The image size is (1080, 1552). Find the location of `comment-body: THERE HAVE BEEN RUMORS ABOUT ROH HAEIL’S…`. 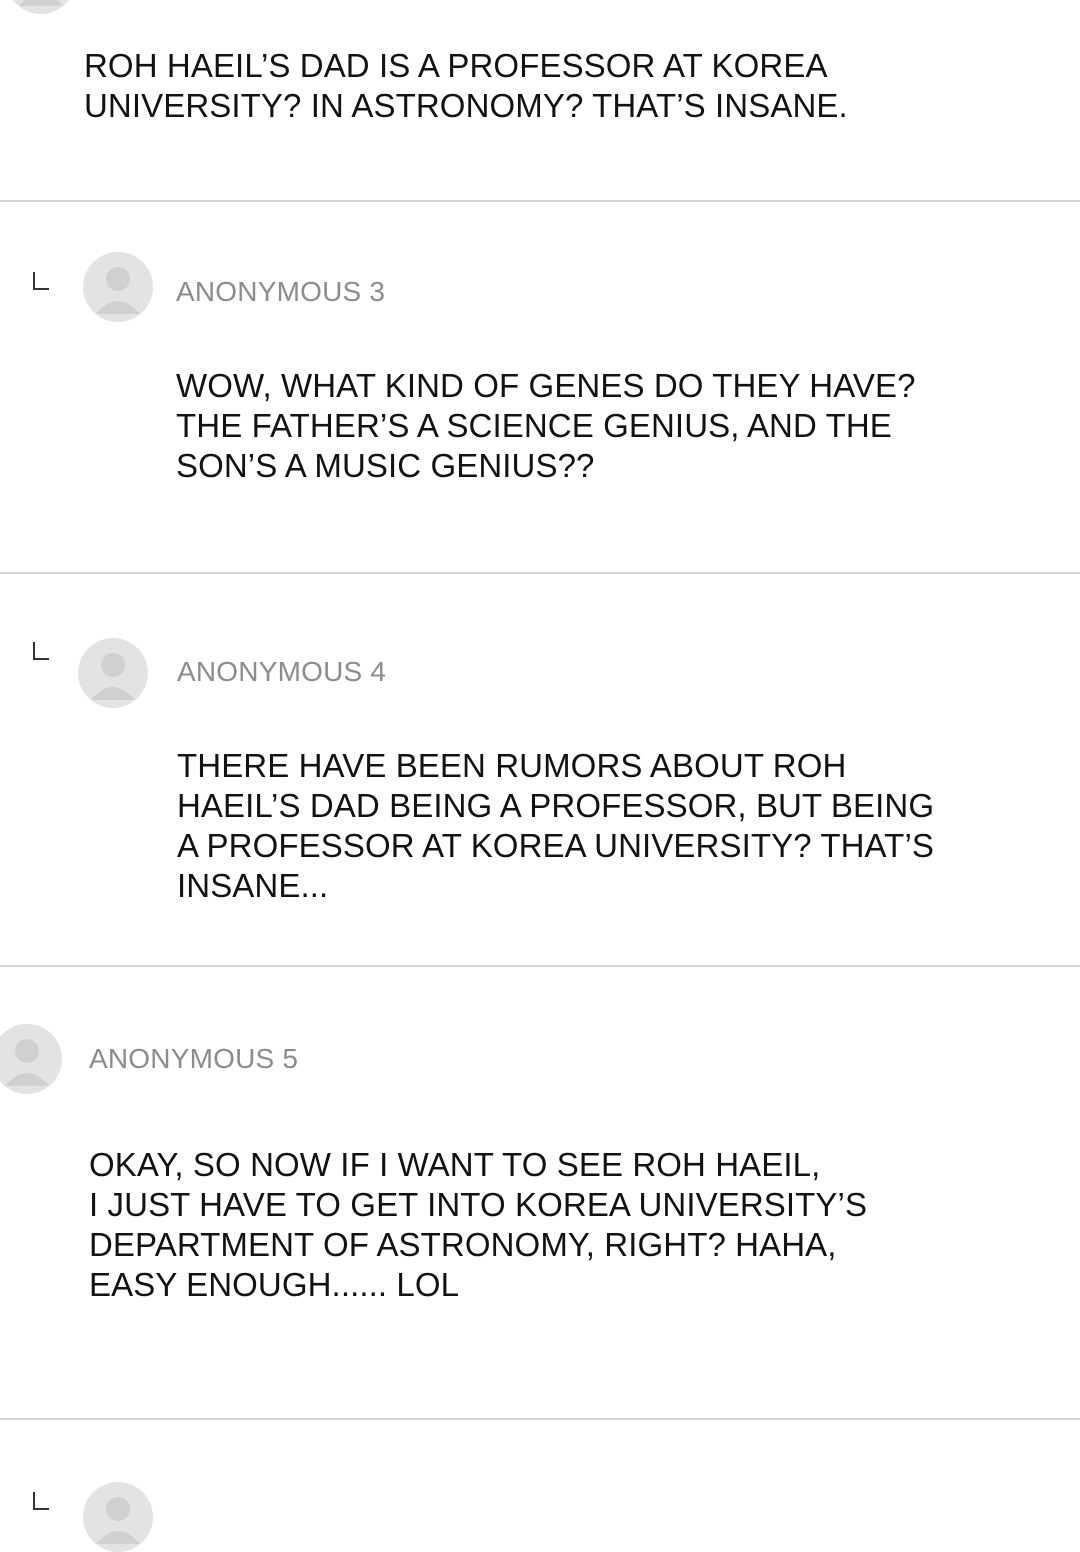

comment-body: THERE HAVE BEEN RUMORS ABOUT ROH HAEIL’S… is located at coordinates (555, 826).